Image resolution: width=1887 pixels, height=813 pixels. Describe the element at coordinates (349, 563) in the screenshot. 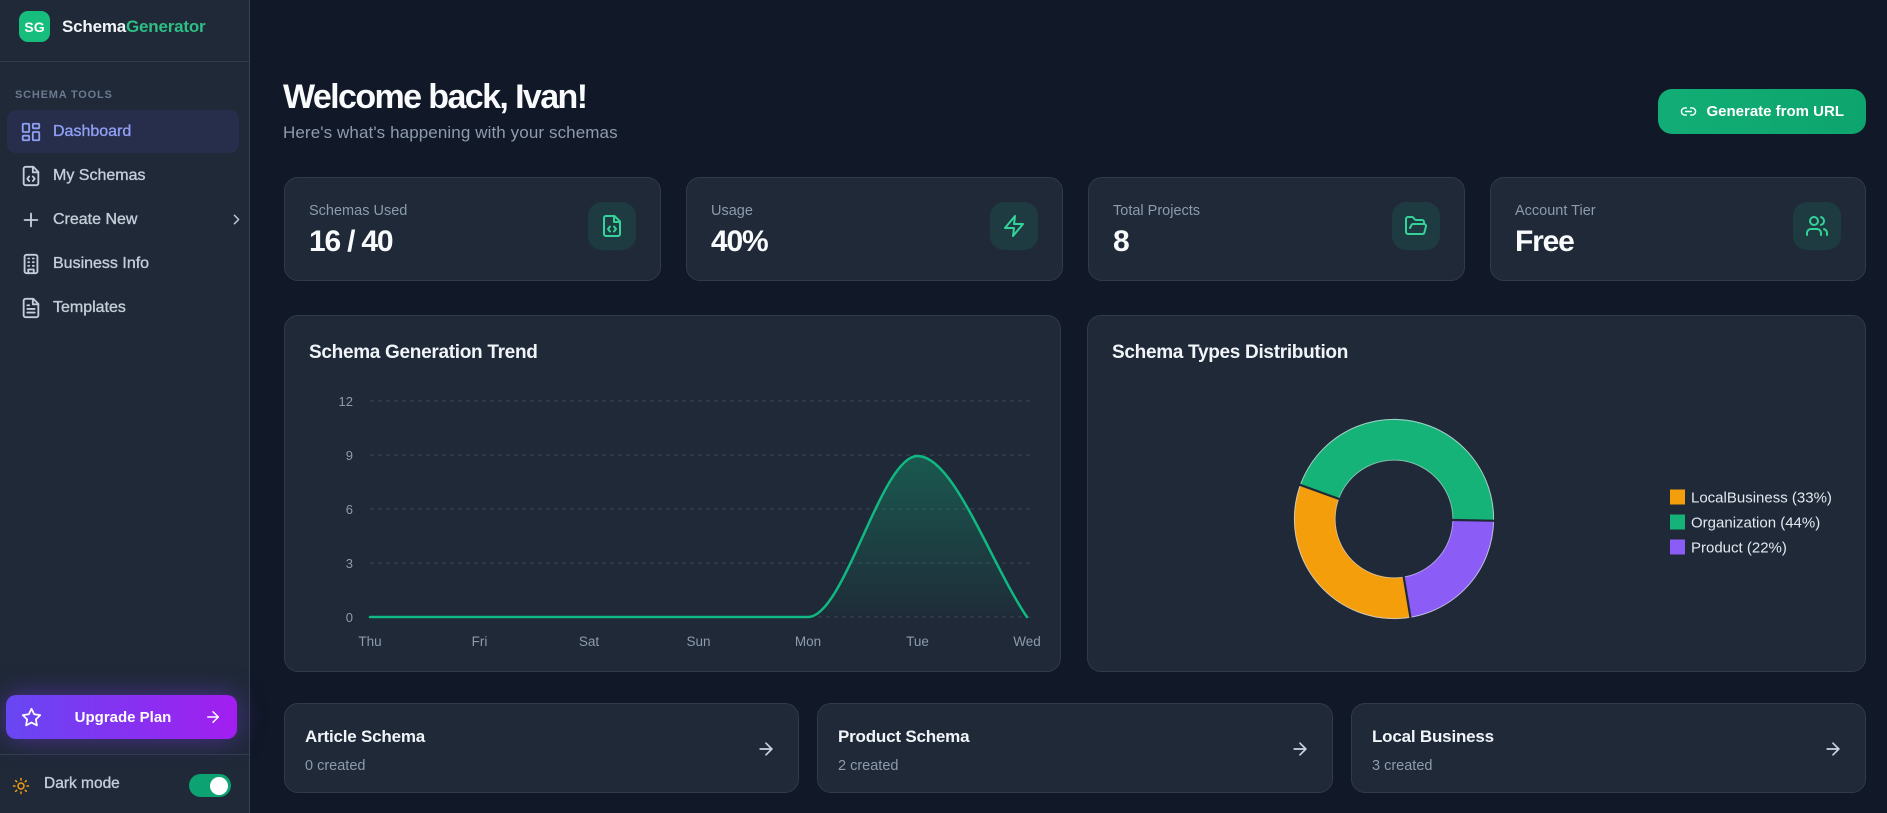

I see `svg-text: 3` at that location.